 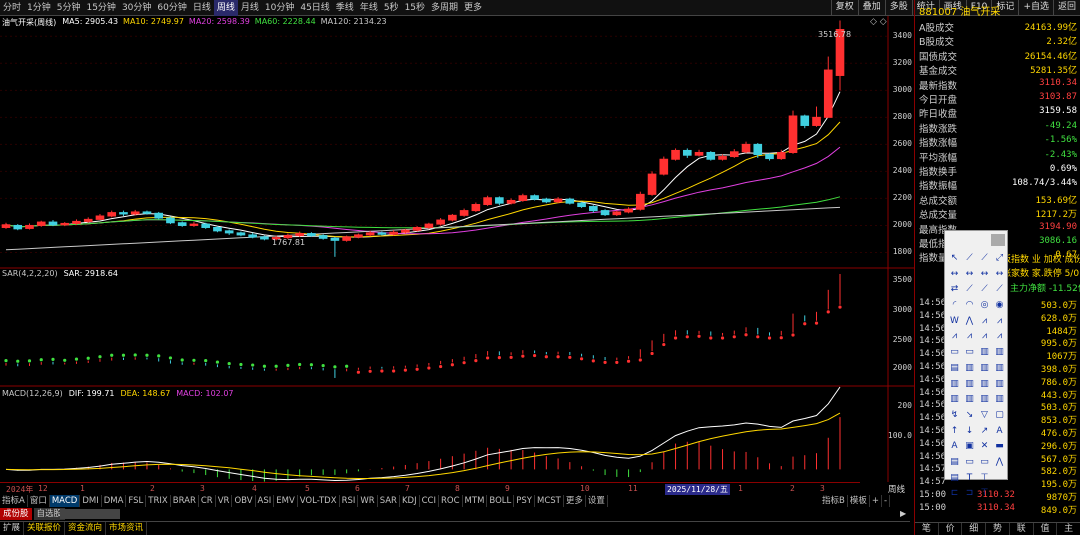 I want to click on draw-tool-icon: ↘, so click(x=969, y=416).